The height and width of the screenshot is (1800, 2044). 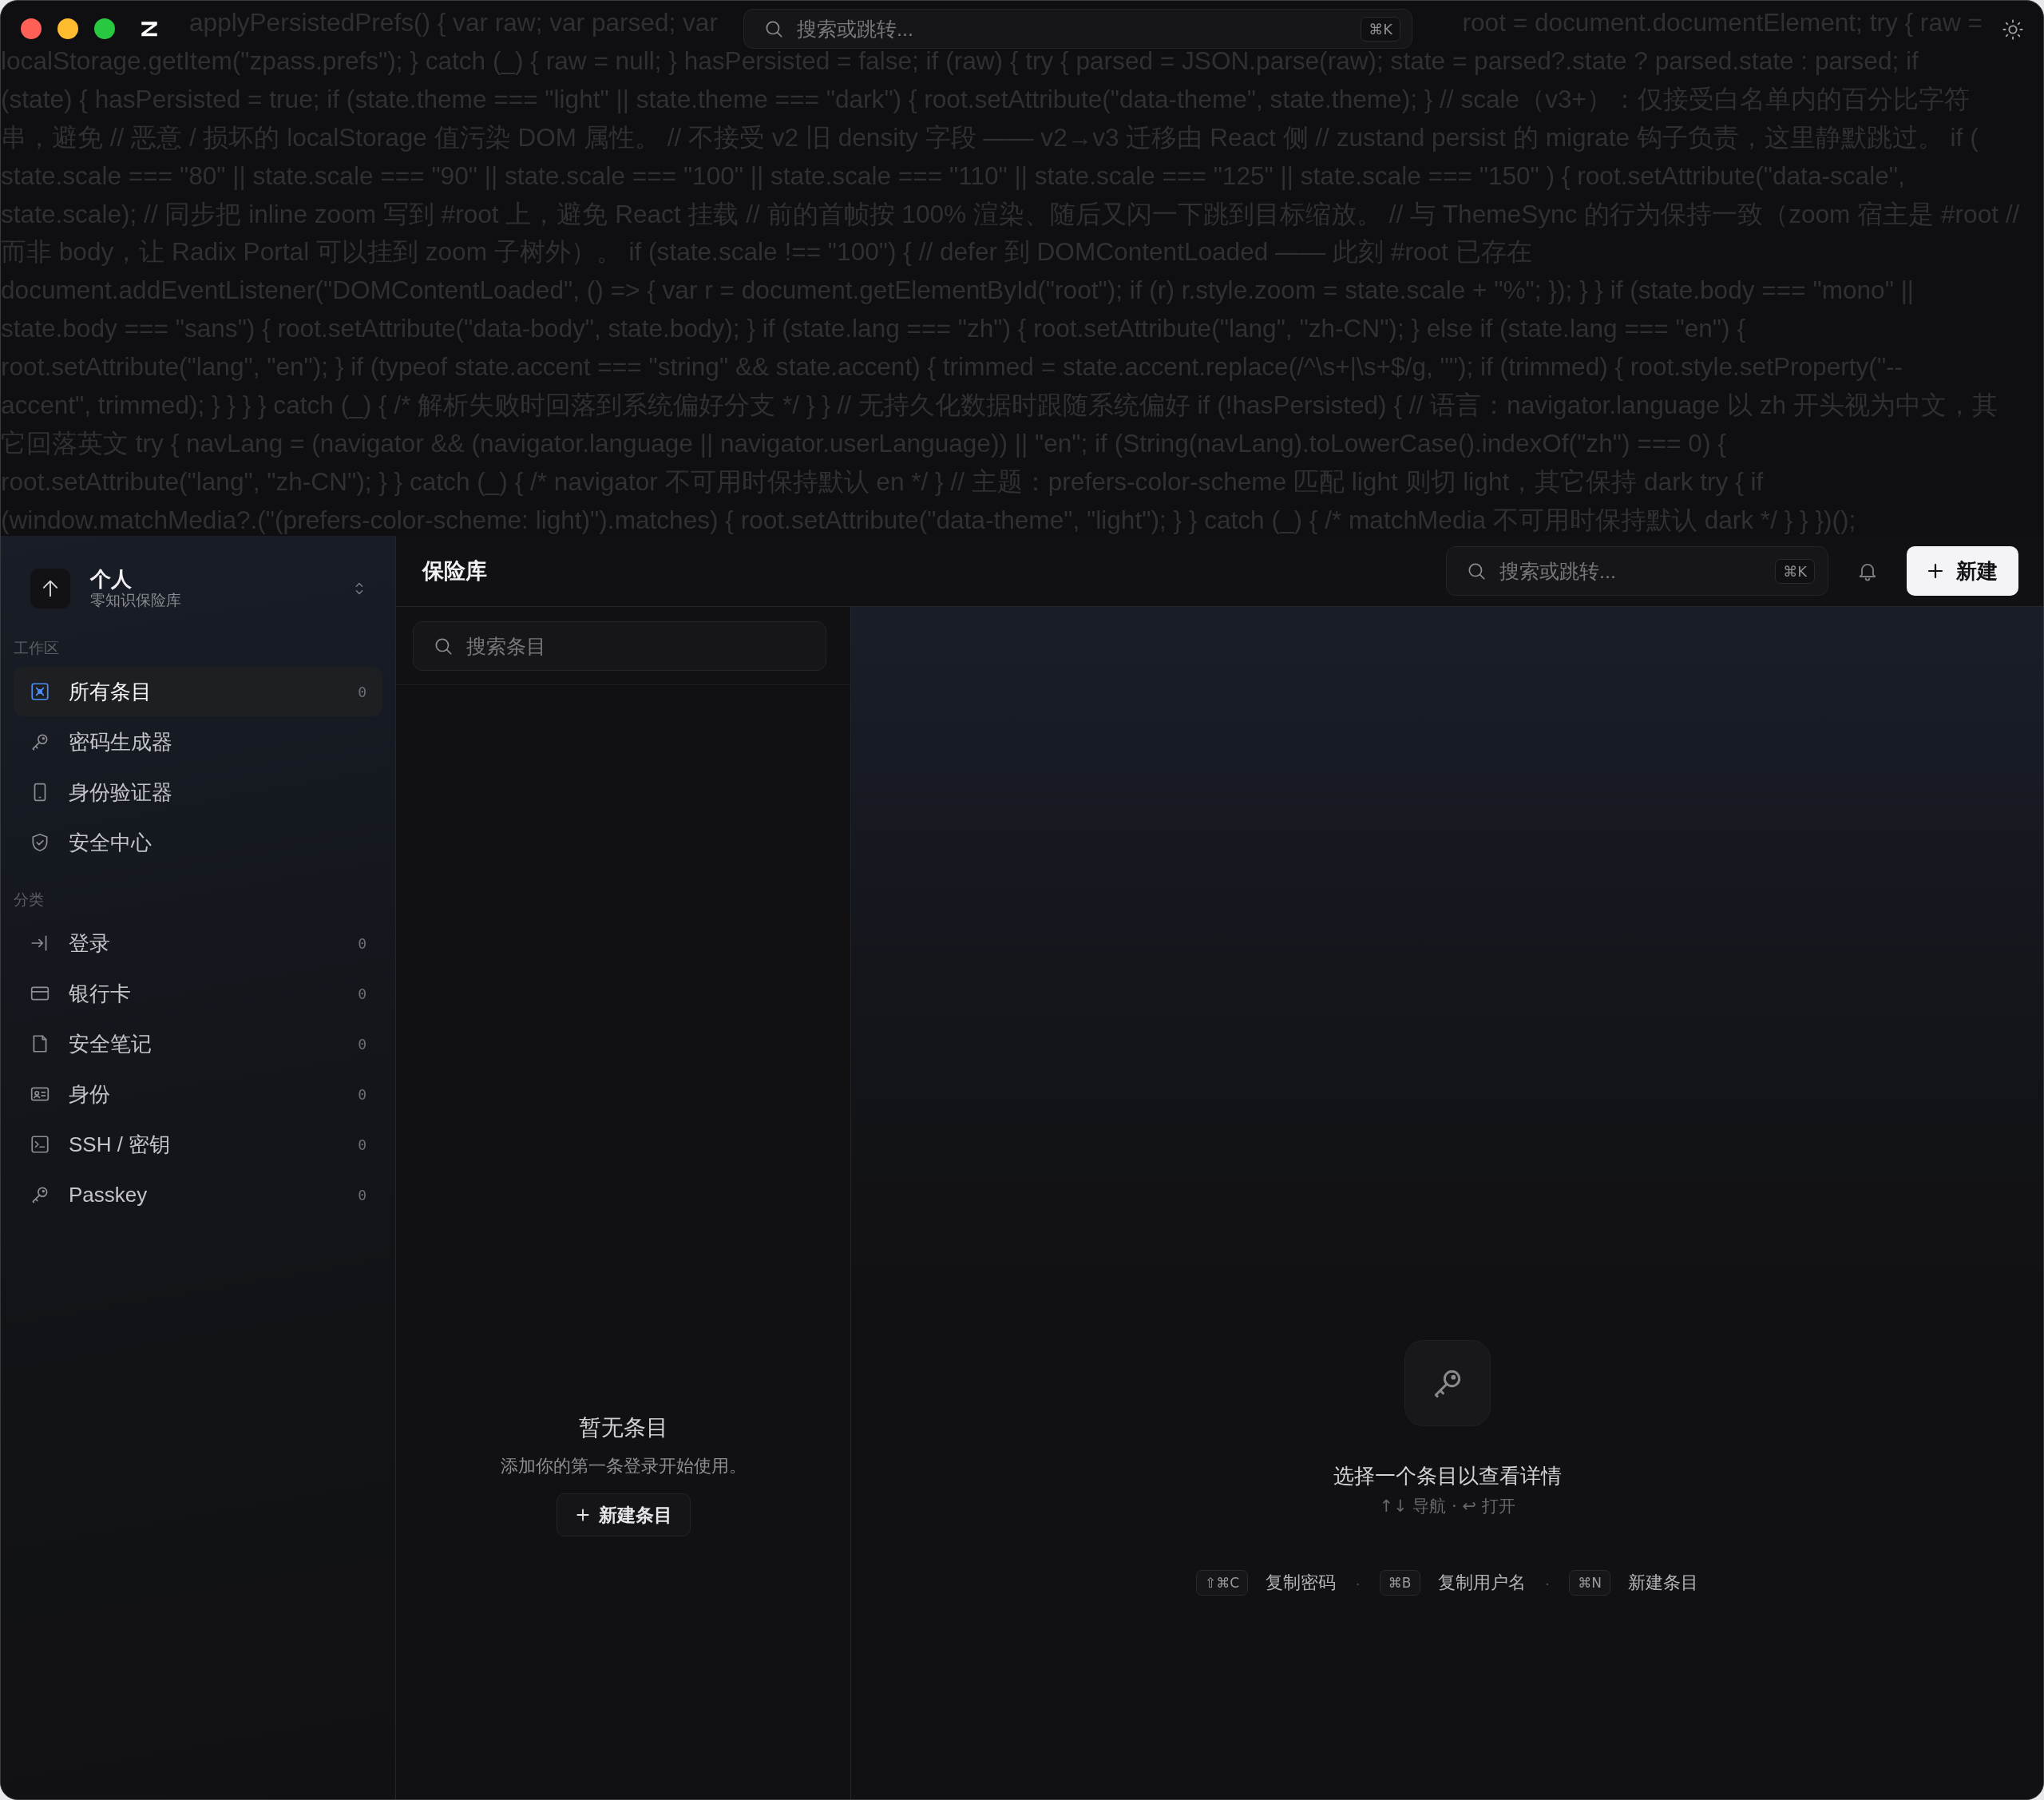 What do you see at coordinates (198, 742) in the screenshot?
I see `sidebar-item: 密码生成器` at bounding box center [198, 742].